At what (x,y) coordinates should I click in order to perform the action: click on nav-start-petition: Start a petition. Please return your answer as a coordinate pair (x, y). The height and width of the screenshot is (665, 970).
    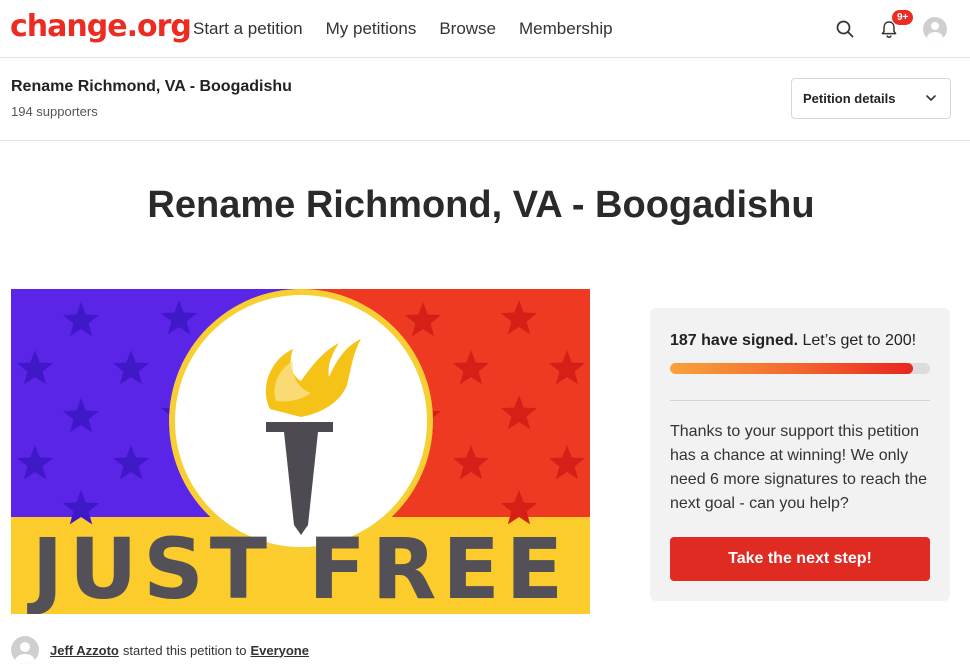
    Looking at the image, I should click on (248, 29).